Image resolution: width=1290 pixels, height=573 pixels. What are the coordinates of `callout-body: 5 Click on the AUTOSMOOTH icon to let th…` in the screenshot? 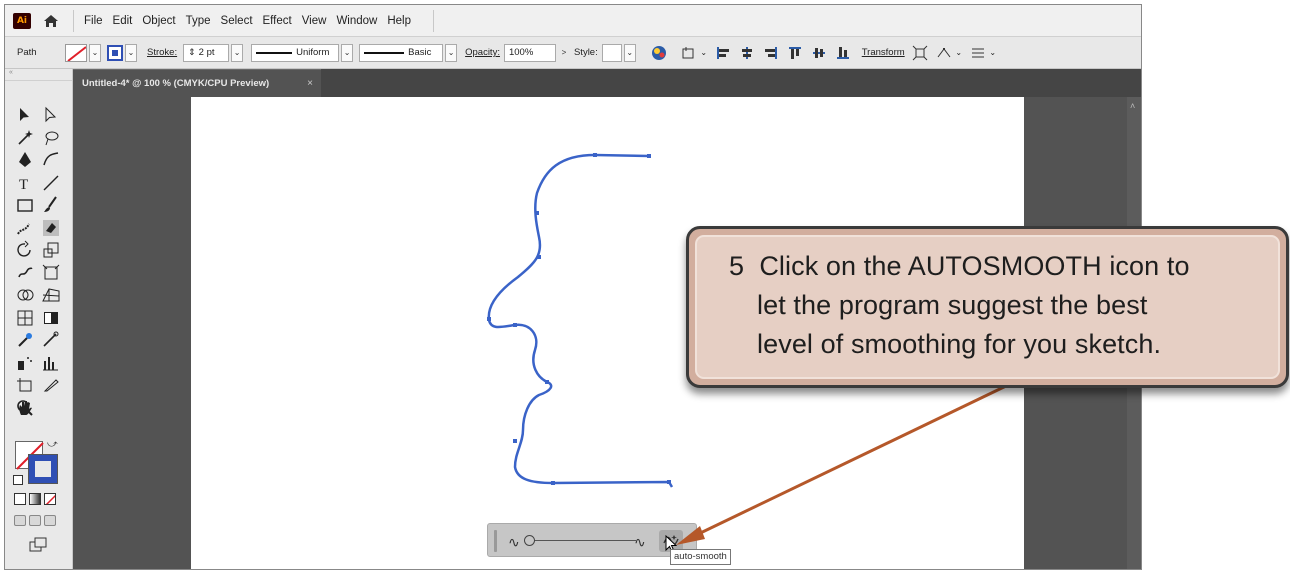 It's located at (987, 307).